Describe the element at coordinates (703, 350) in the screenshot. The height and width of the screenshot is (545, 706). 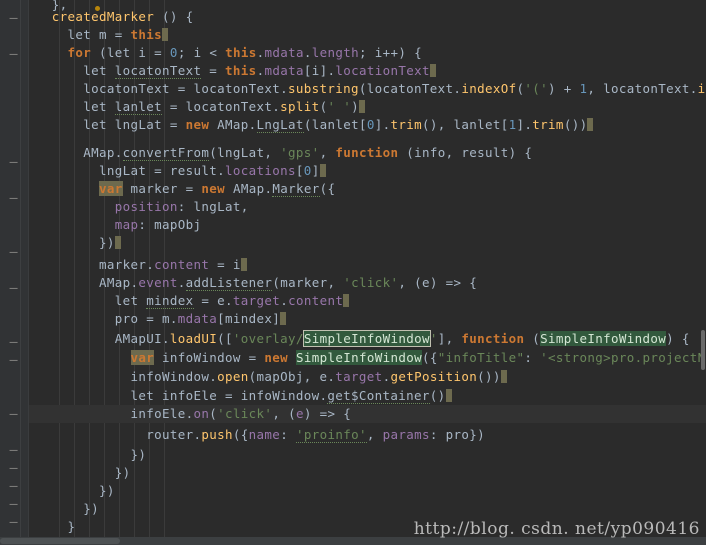
I see `scrollbar-marker` at that location.